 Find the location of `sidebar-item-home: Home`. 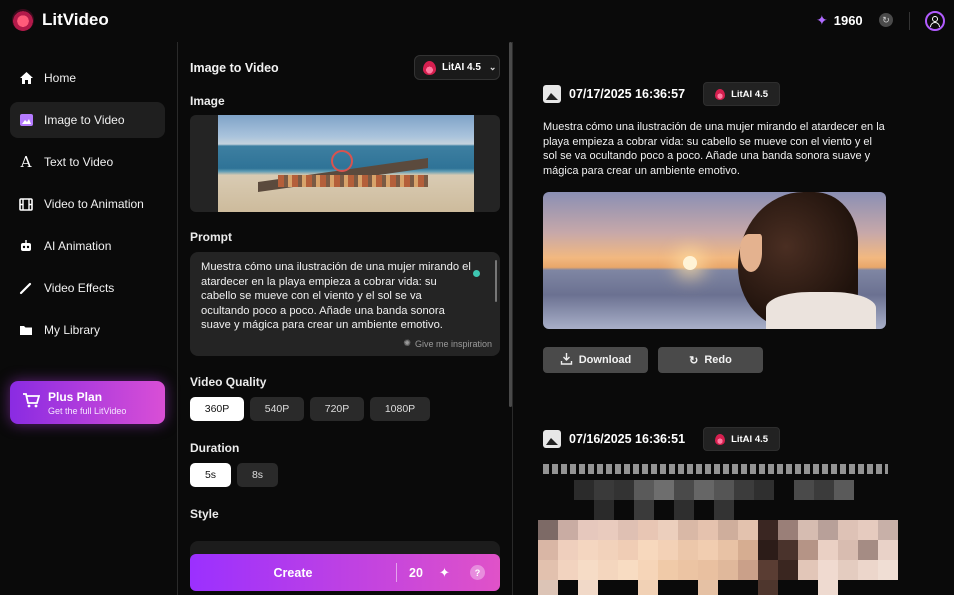

sidebar-item-home: Home is located at coordinates (87, 78).